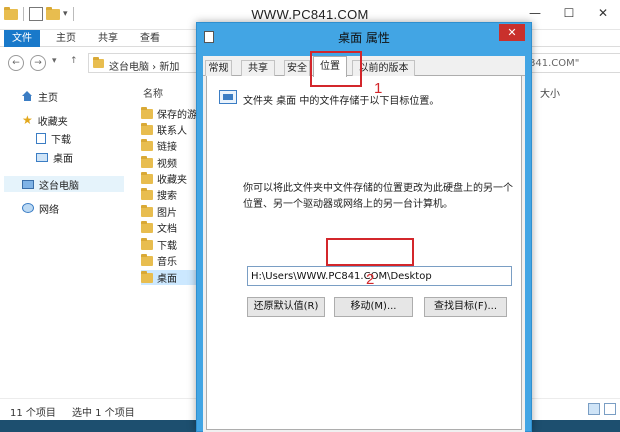  I want to click on column-header-name: 名称, so click(153, 92).